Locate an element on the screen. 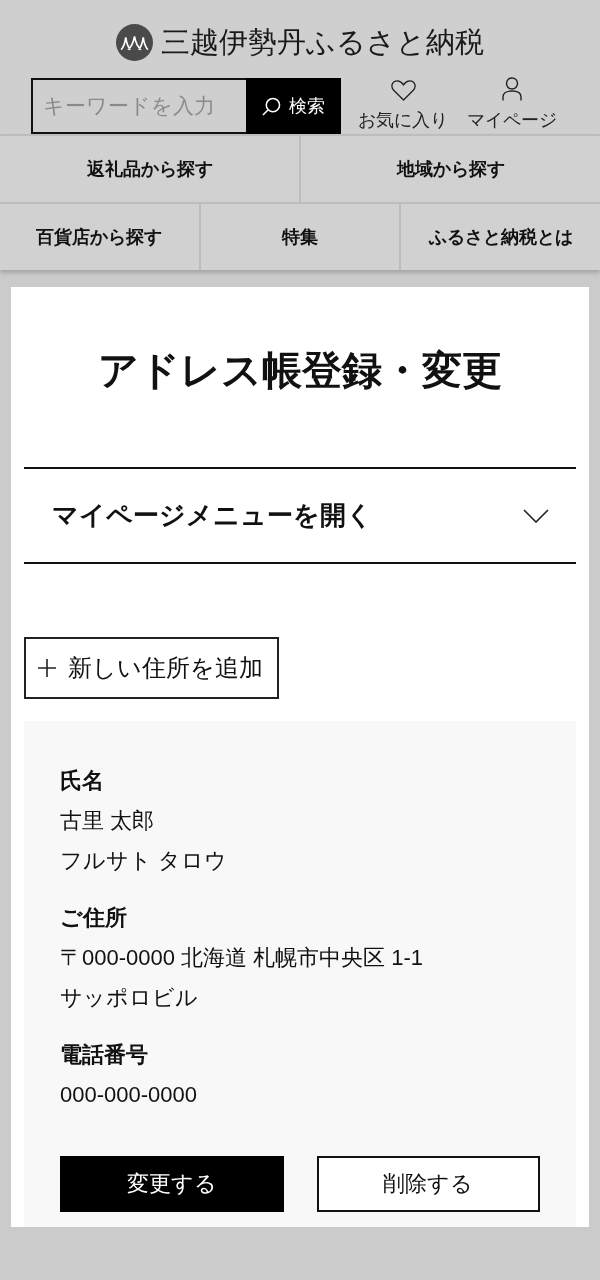 This screenshot has height=1280, width=600. field-label: ご住所 is located at coordinates (94, 918).